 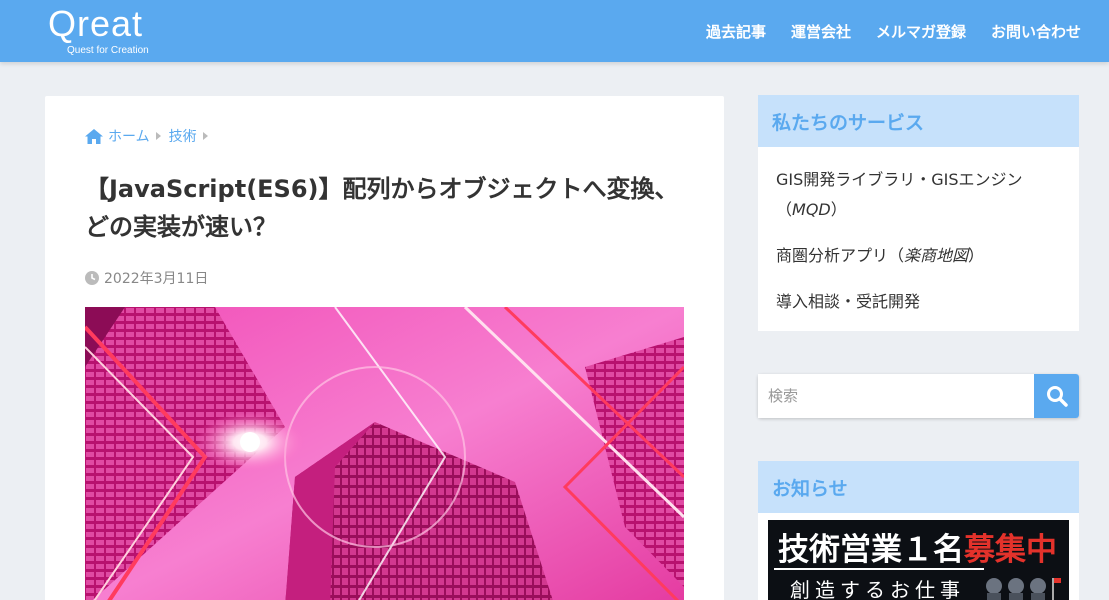 I want to click on search-input, so click(x=896, y=396).